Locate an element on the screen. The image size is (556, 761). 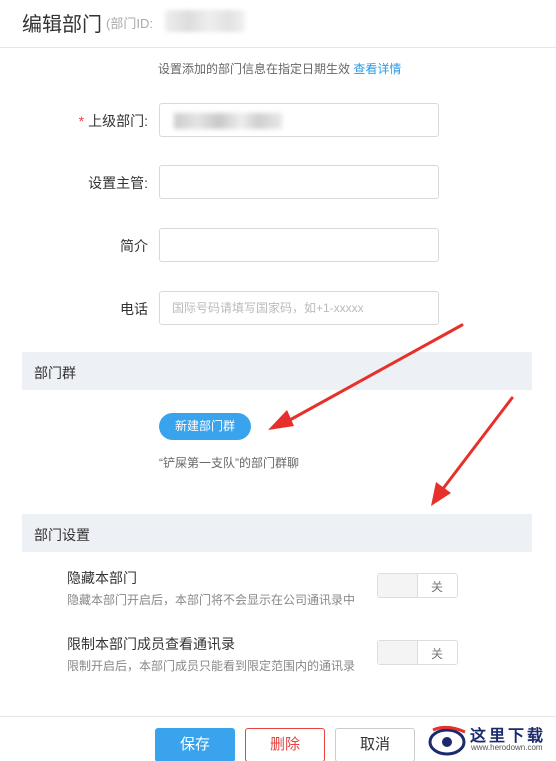
parent-department-field is located at coordinates (299, 120).